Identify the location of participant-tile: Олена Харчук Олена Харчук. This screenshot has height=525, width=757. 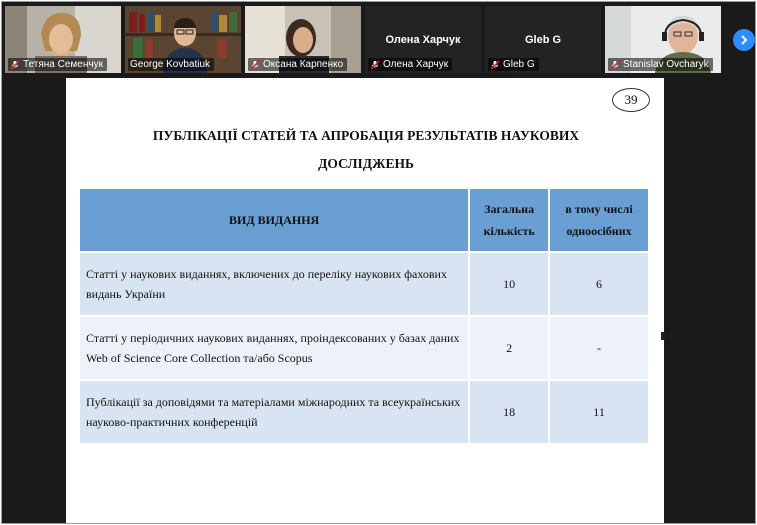
(423, 39).